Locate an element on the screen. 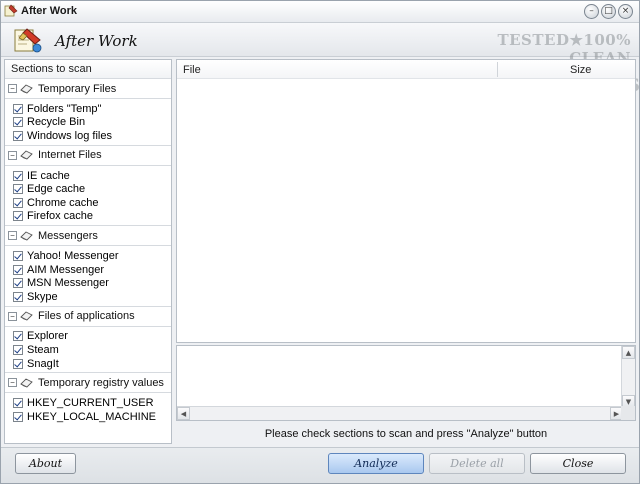 The width and height of the screenshot is (640, 484). group-header: − Temporary registry values is located at coordinates (88, 382).